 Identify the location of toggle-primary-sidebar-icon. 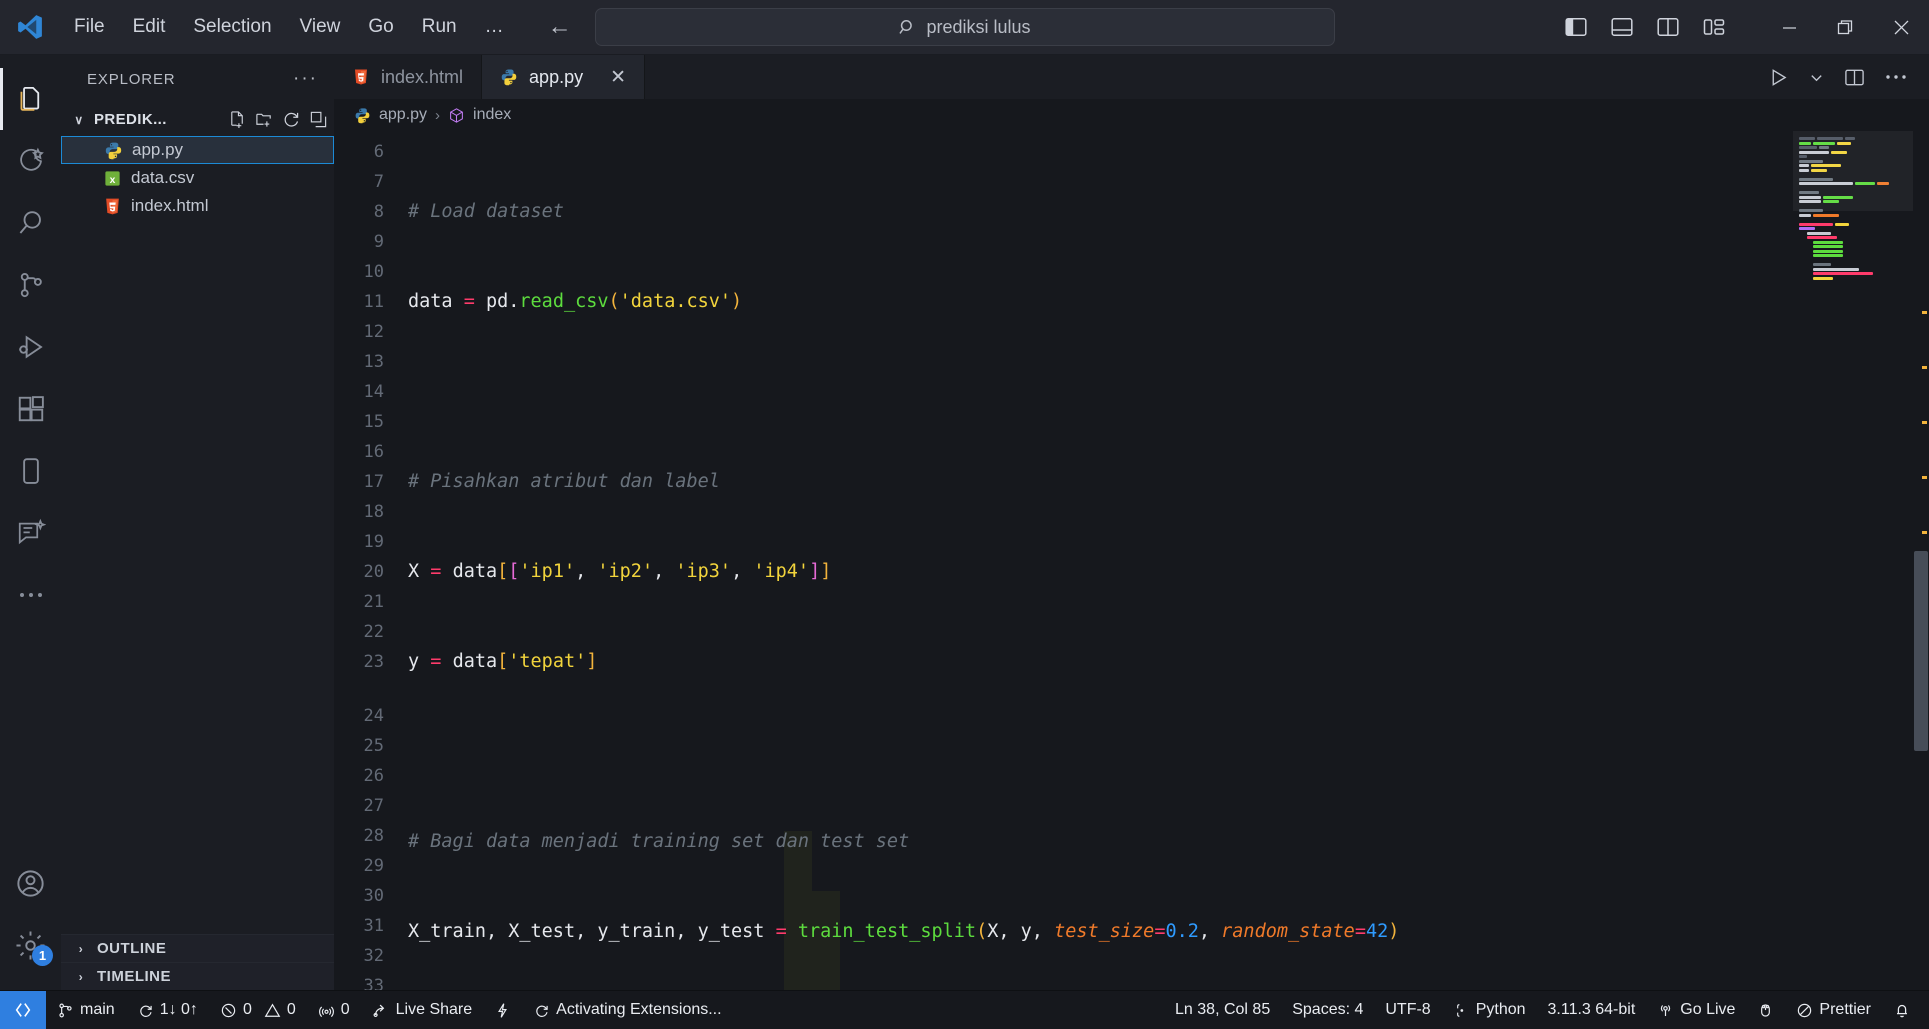
(1576, 27).